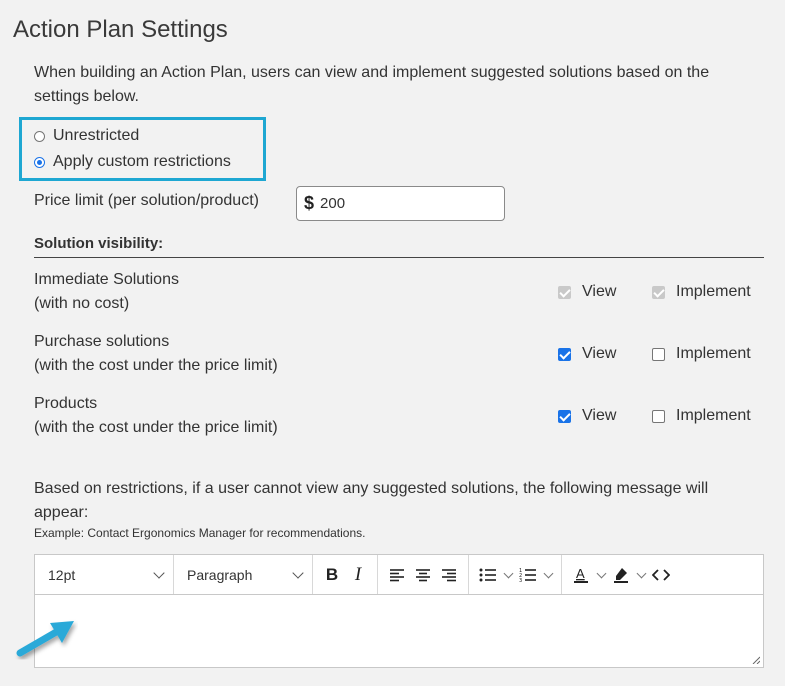  I want to click on bullet-list-dropdown, so click(508, 575).